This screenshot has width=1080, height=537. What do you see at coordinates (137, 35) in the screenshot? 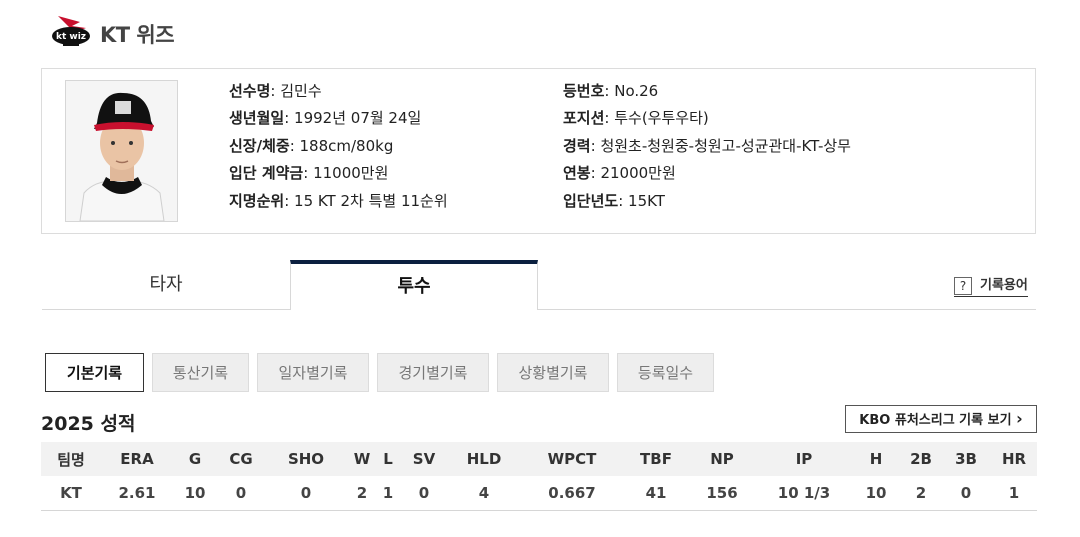
I see `team-name: KT 위즈` at bounding box center [137, 35].